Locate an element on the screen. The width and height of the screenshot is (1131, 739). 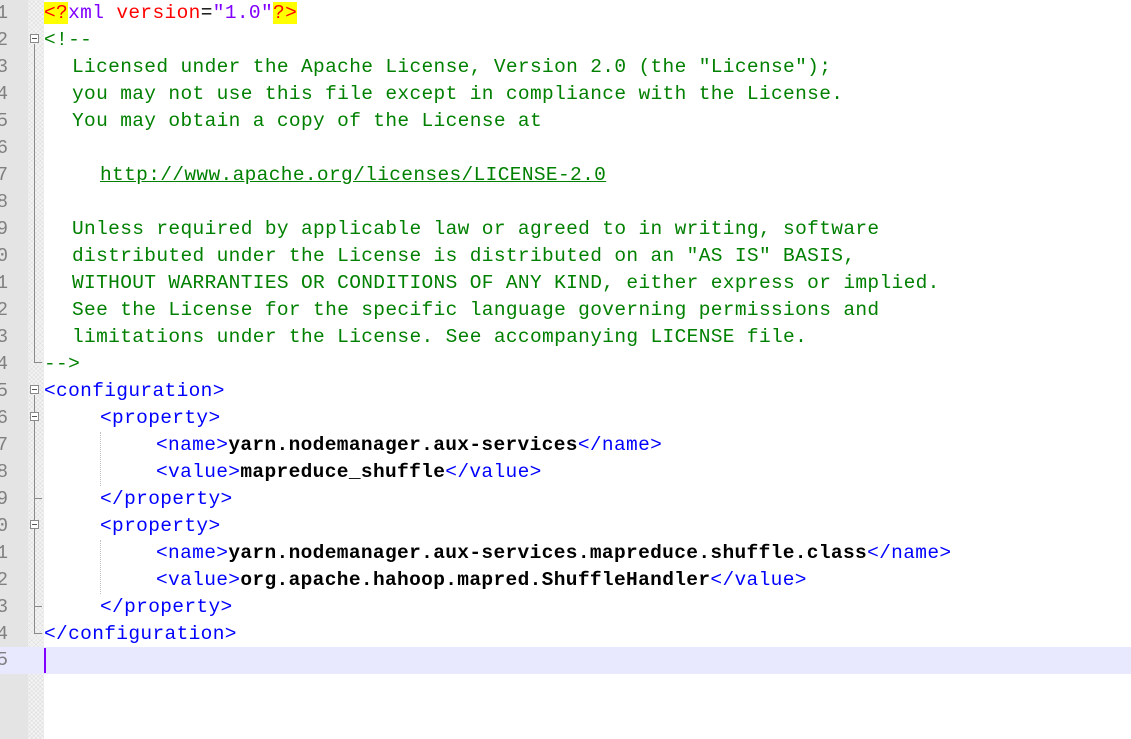
line-number: 9 is located at coordinates (4, 229).